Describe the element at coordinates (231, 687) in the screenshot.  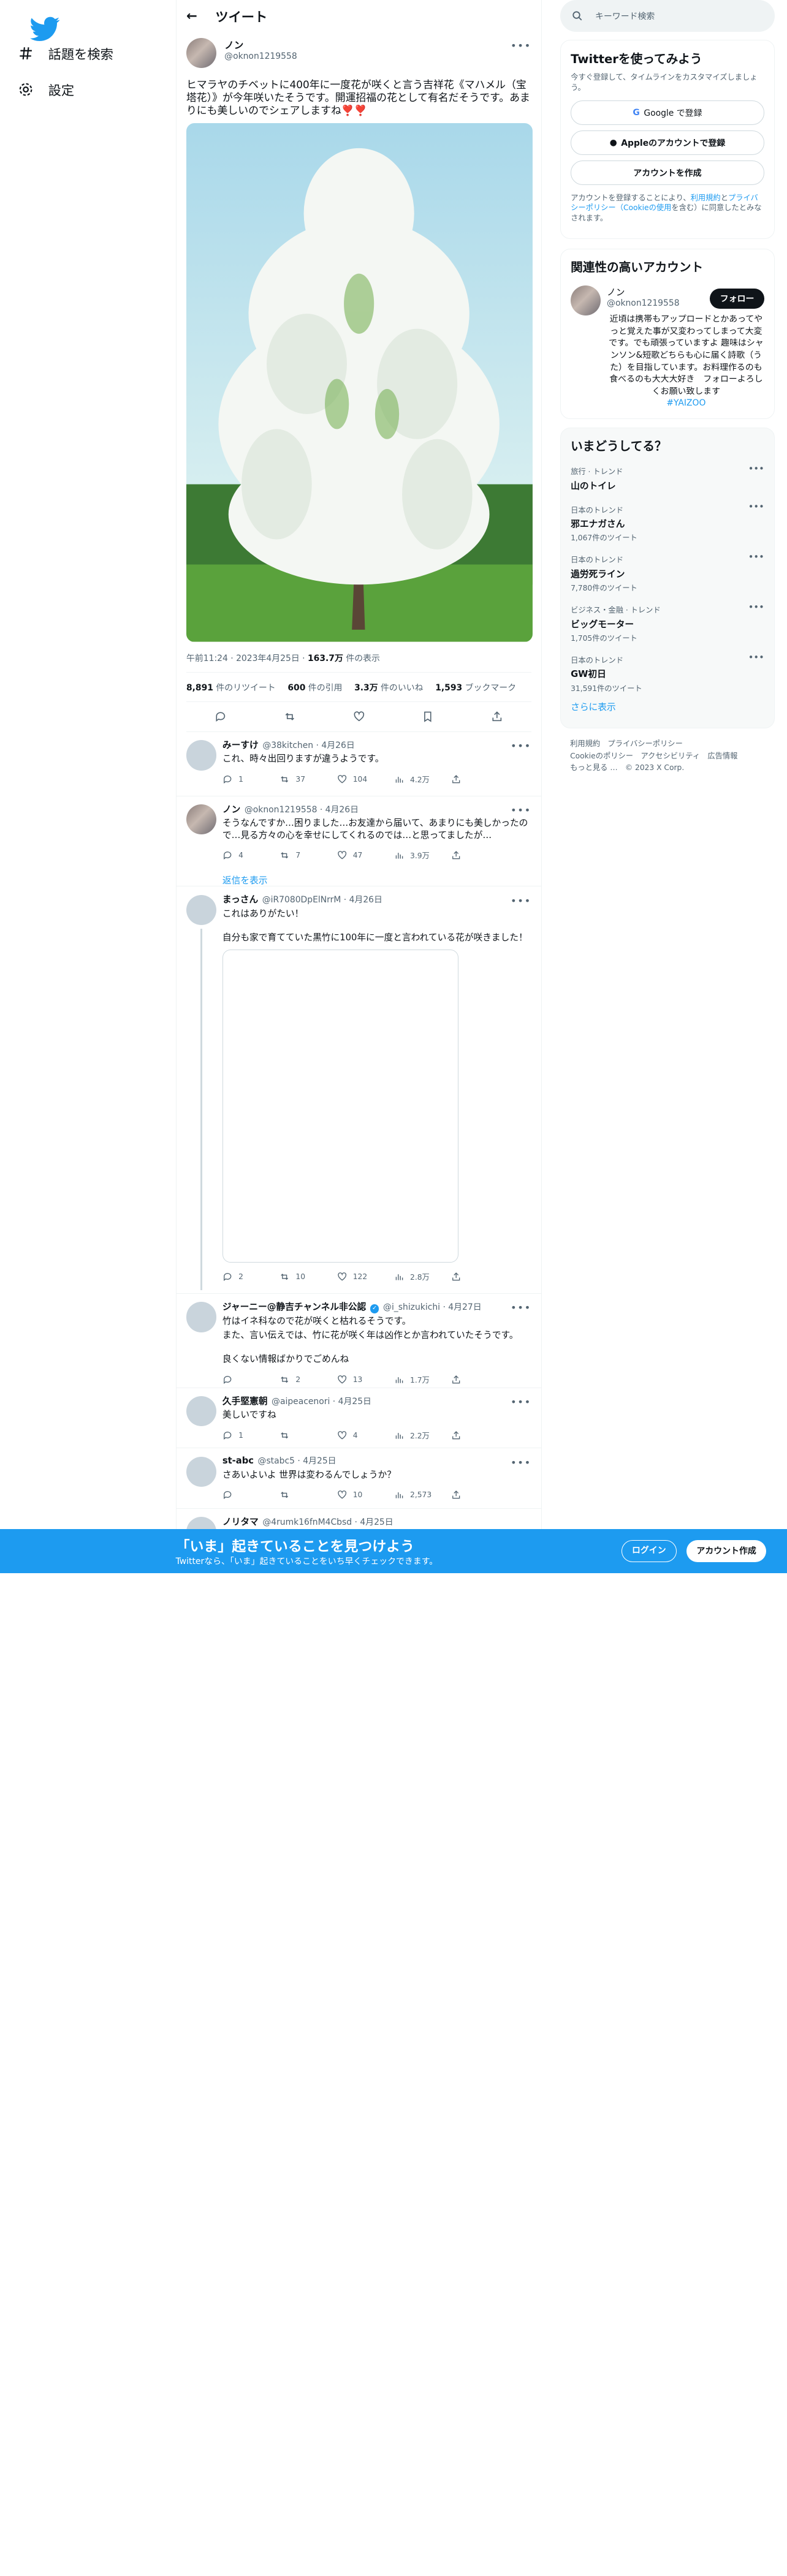
I see `retweet-stat: 8,891 件のリツイート` at that location.